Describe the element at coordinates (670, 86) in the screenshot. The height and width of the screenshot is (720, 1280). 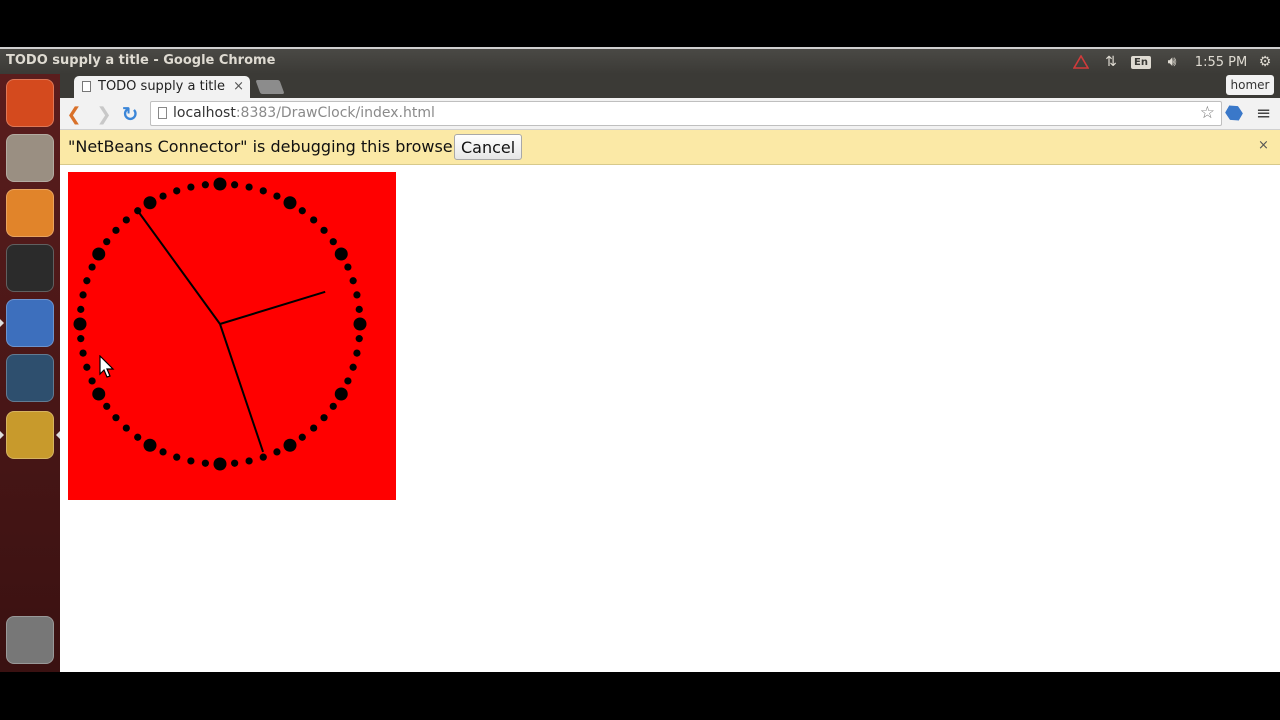
I see `browser-tabstrip: TODO supply a title × homer` at that location.